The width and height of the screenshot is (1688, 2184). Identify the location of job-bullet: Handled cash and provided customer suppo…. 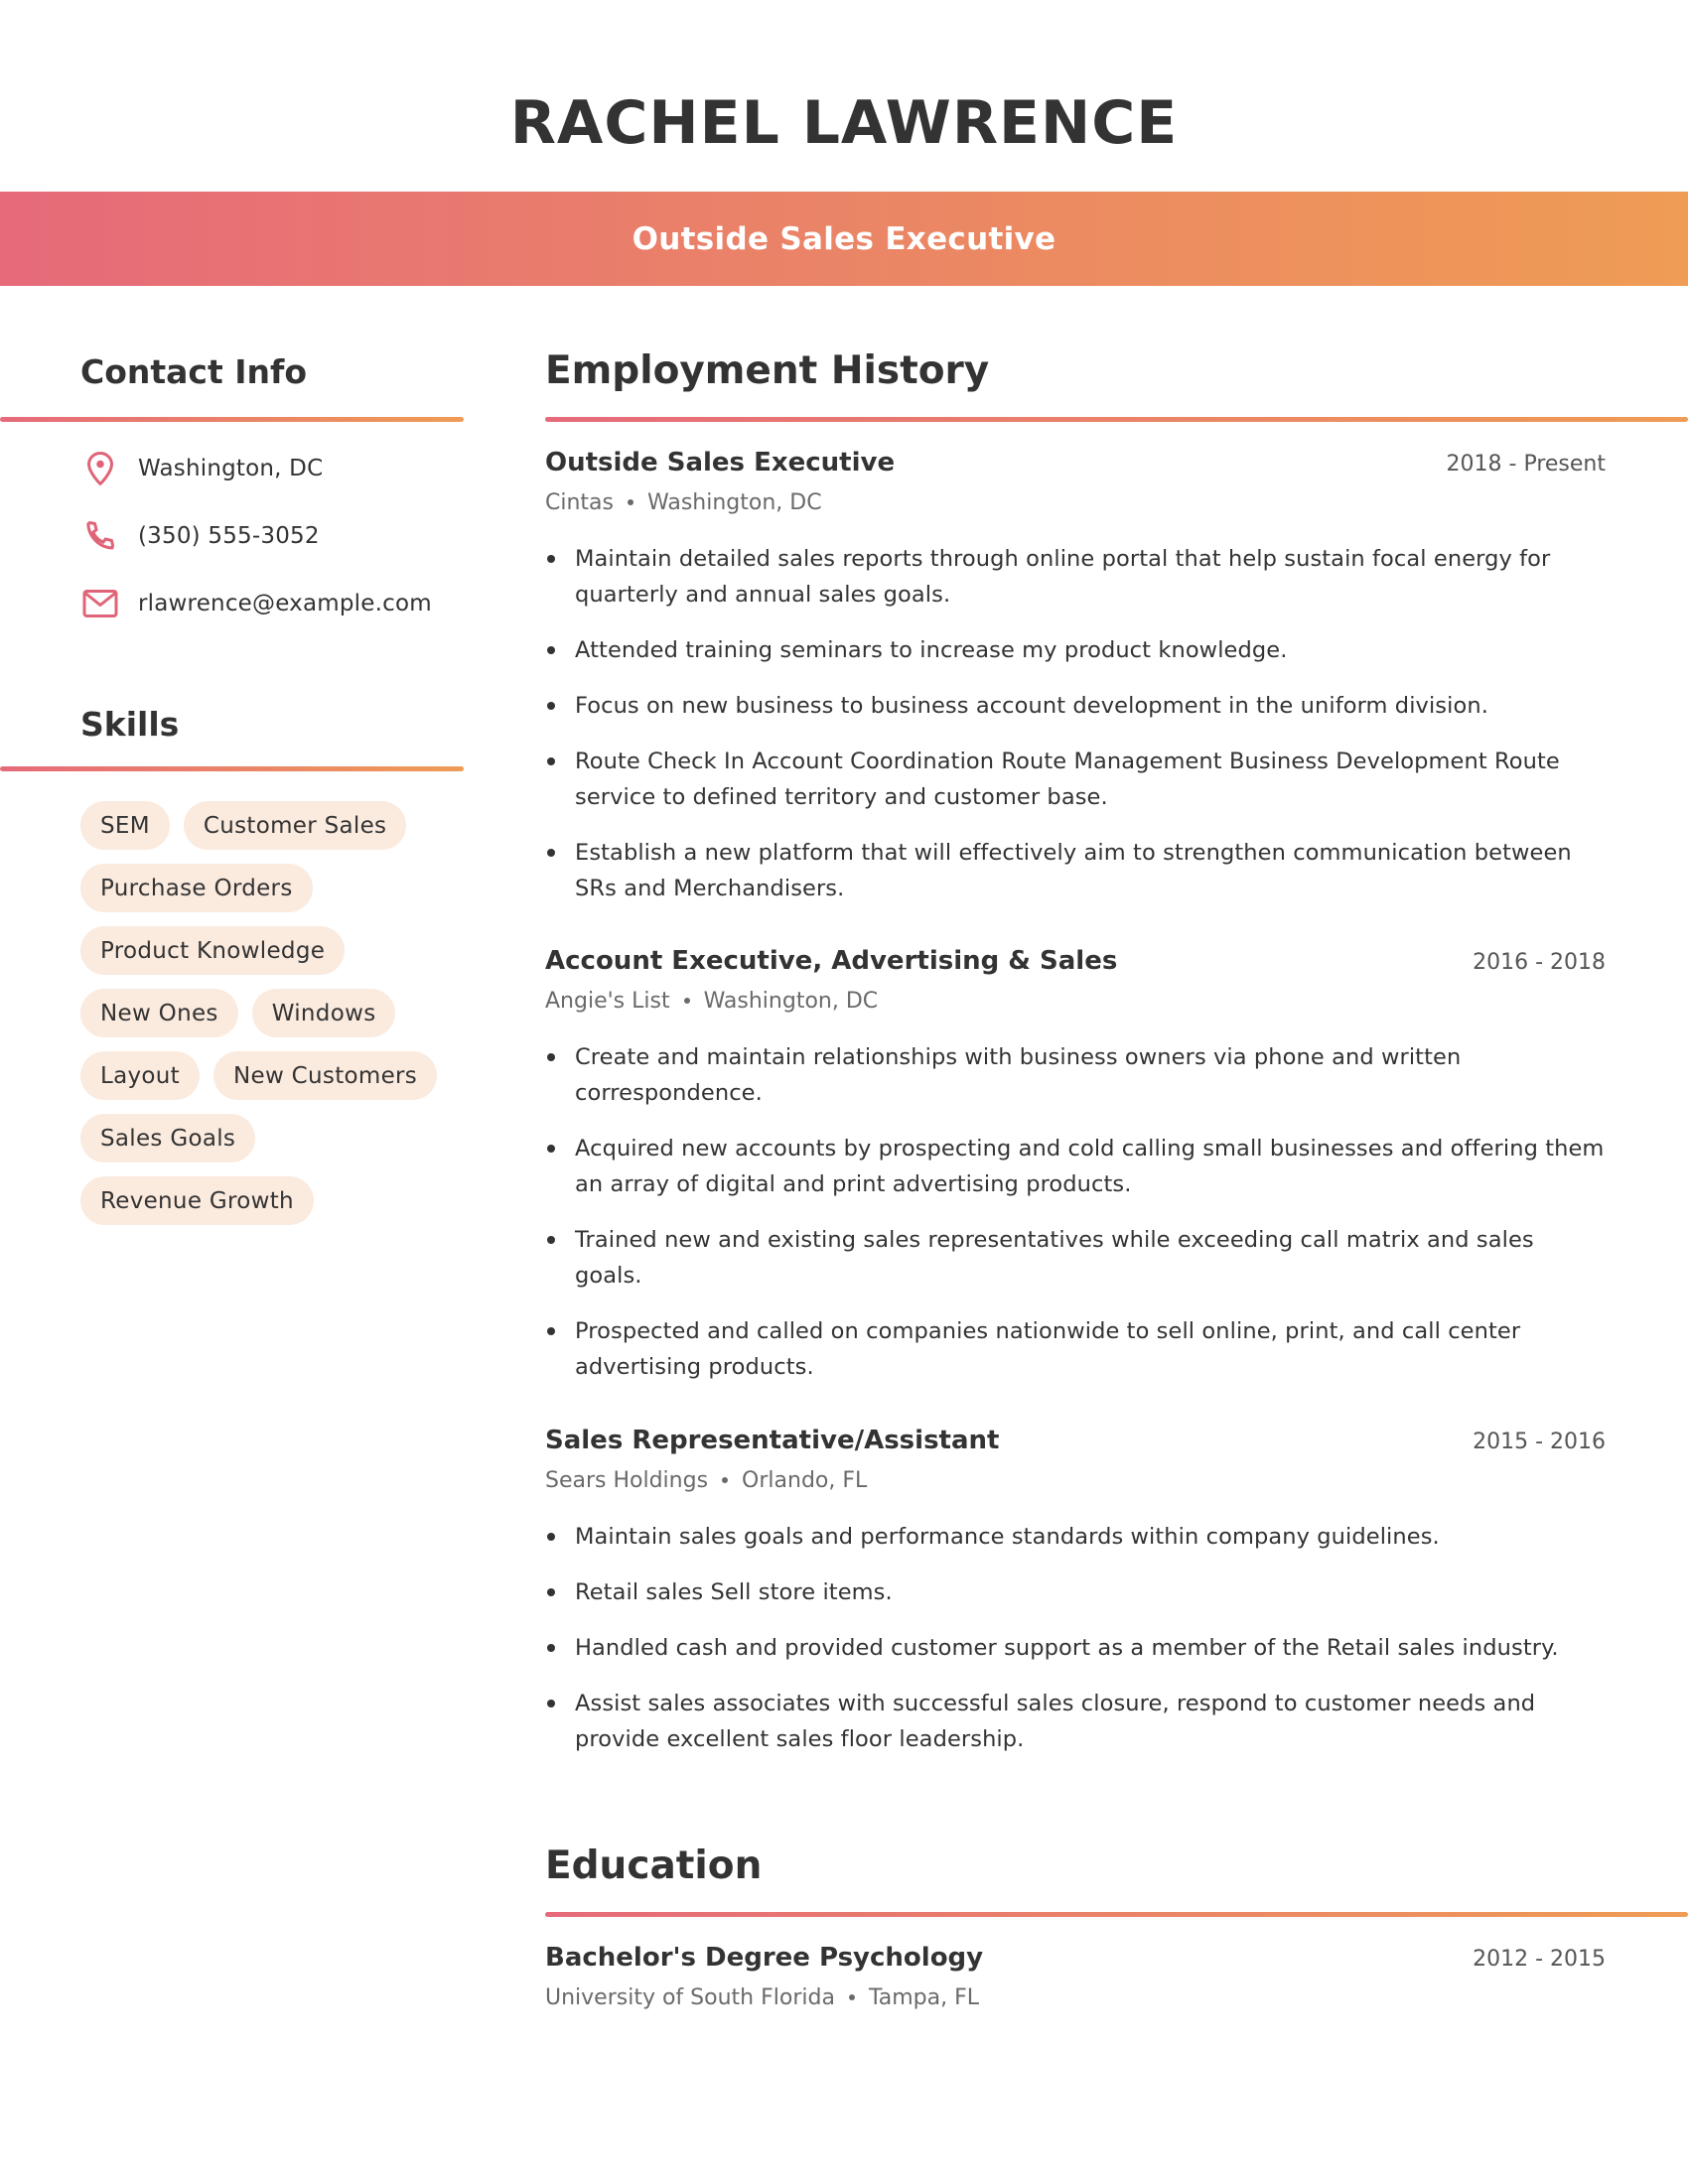
(1075, 1648).